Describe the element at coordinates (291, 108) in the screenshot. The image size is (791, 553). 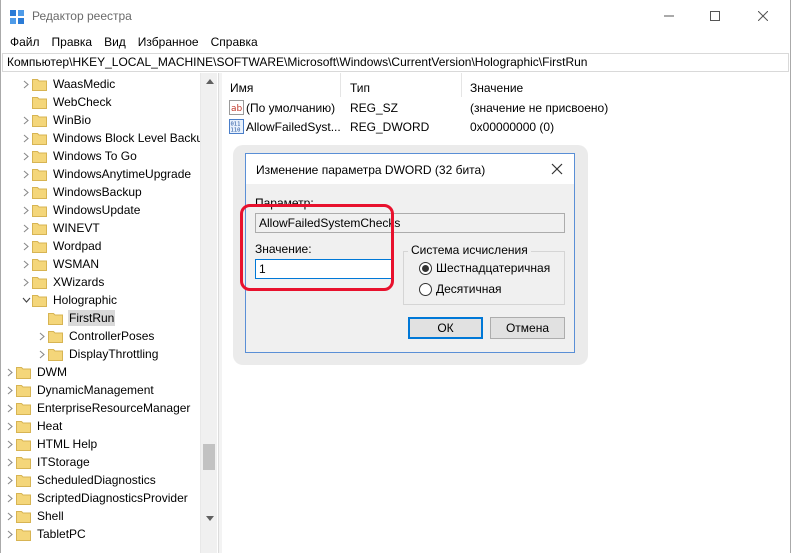
I see `value-name: (По умолчанию)` at that location.